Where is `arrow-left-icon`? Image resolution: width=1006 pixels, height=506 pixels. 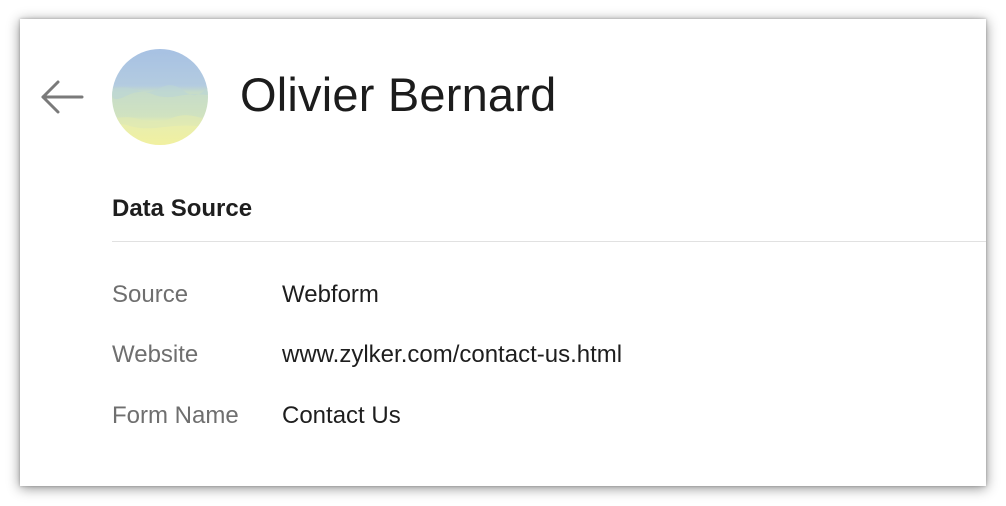 arrow-left-icon is located at coordinates (62, 97).